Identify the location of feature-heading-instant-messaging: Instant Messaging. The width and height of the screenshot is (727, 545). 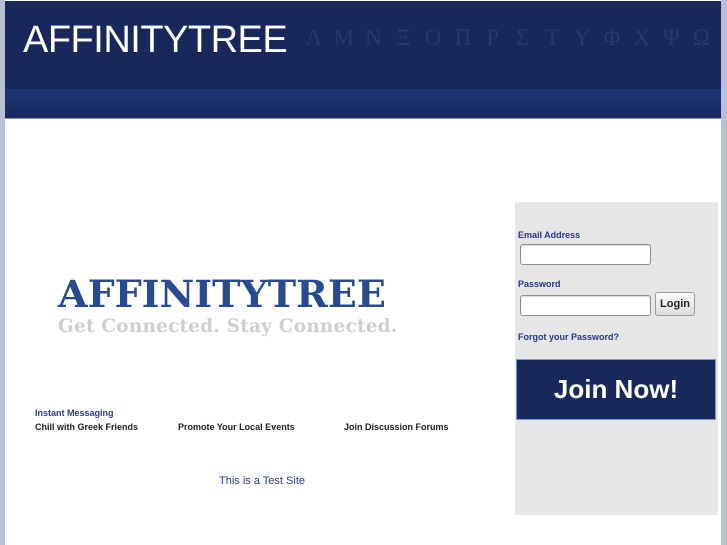
(74, 413).